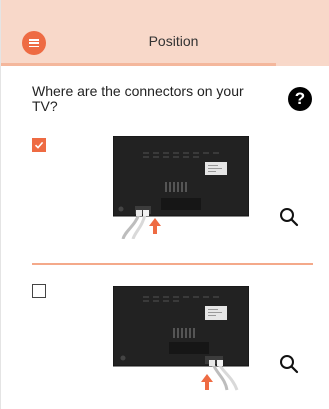  What do you see at coordinates (39, 291) in the screenshot?
I see `option-2-checkbox` at bounding box center [39, 291].